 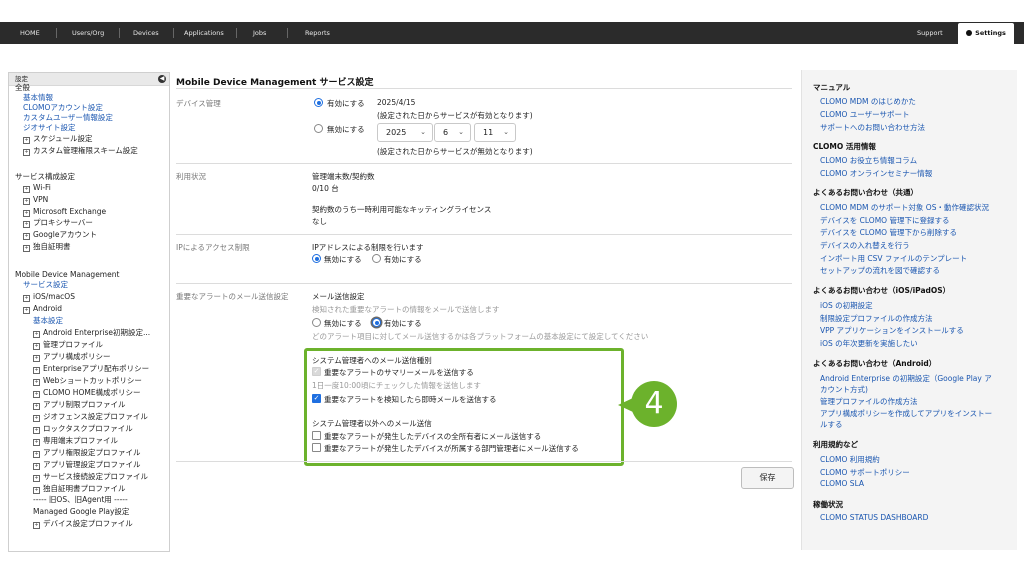 What do you see at coordinates (842, 483) in the screenshot?
I see `help-link: CLOMO SLA` at bounding box center [842, 483].